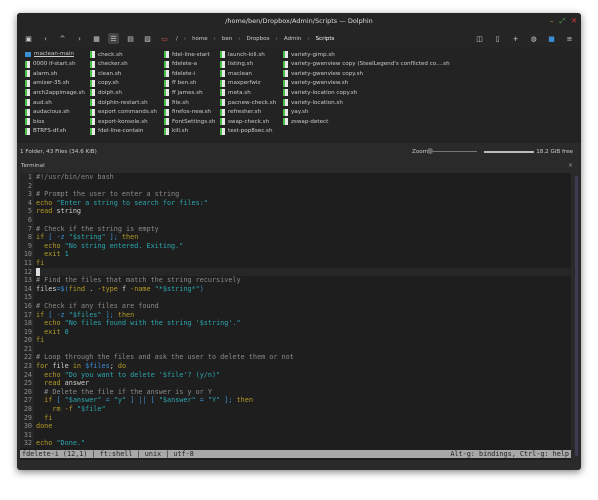  Describe the element at coordinates (106, 54) in the screenshot. I see `file-item: check.sh` at that location.